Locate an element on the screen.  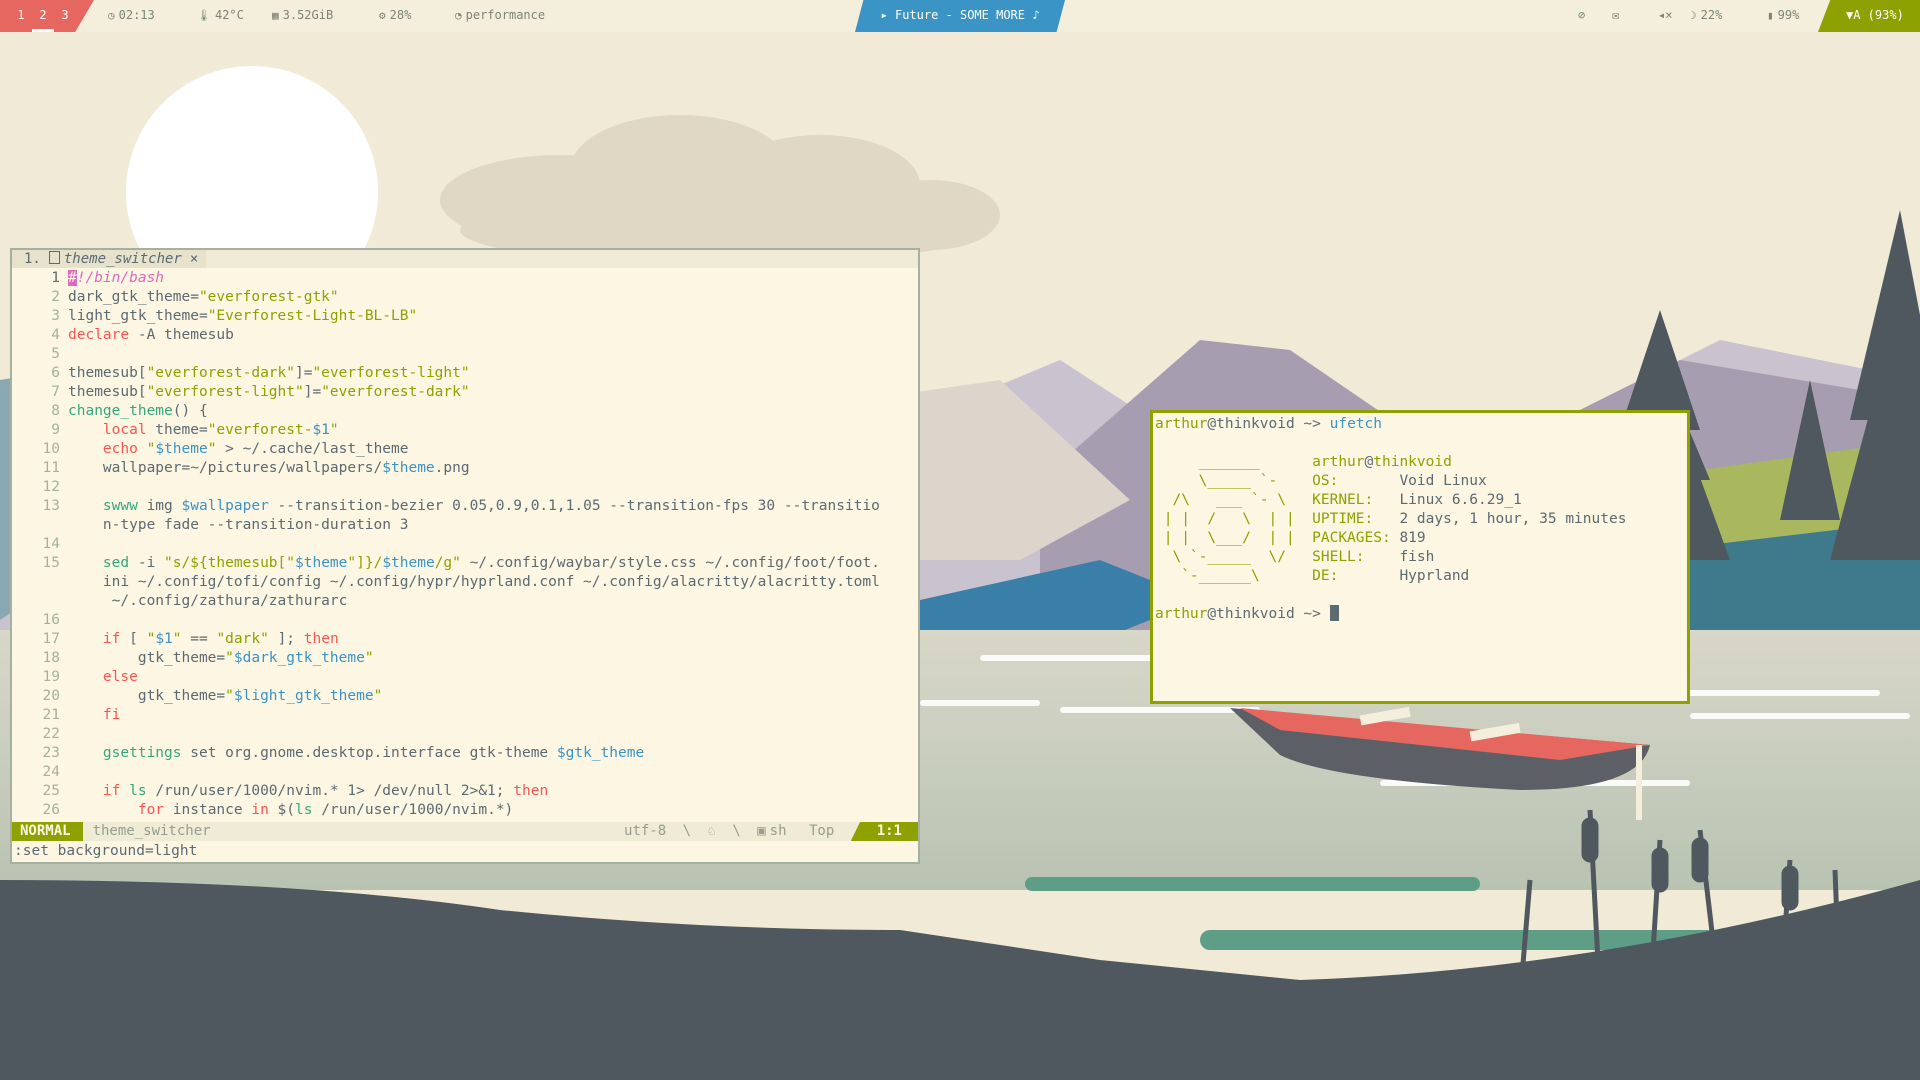
workspace-1: 1 is located at coordinates (21, 15).